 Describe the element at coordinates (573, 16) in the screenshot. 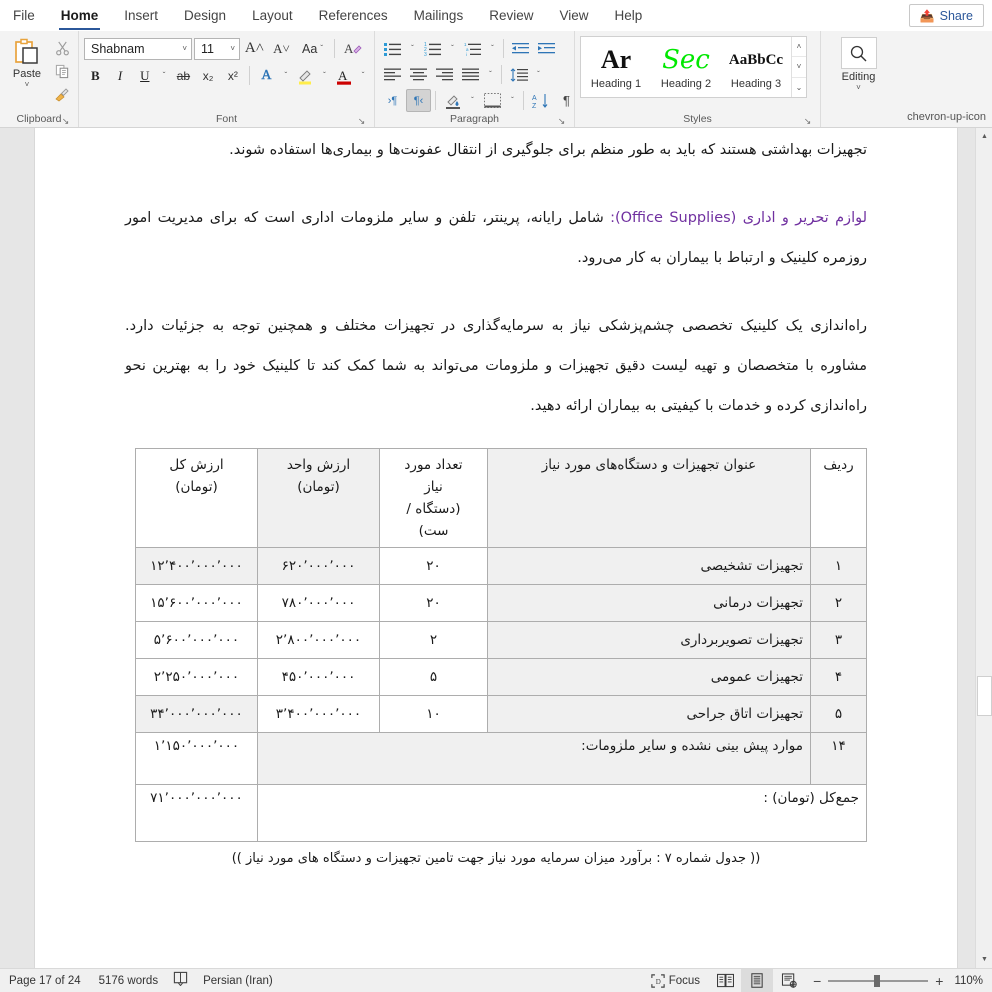

I see `tab-view: View` at that location.